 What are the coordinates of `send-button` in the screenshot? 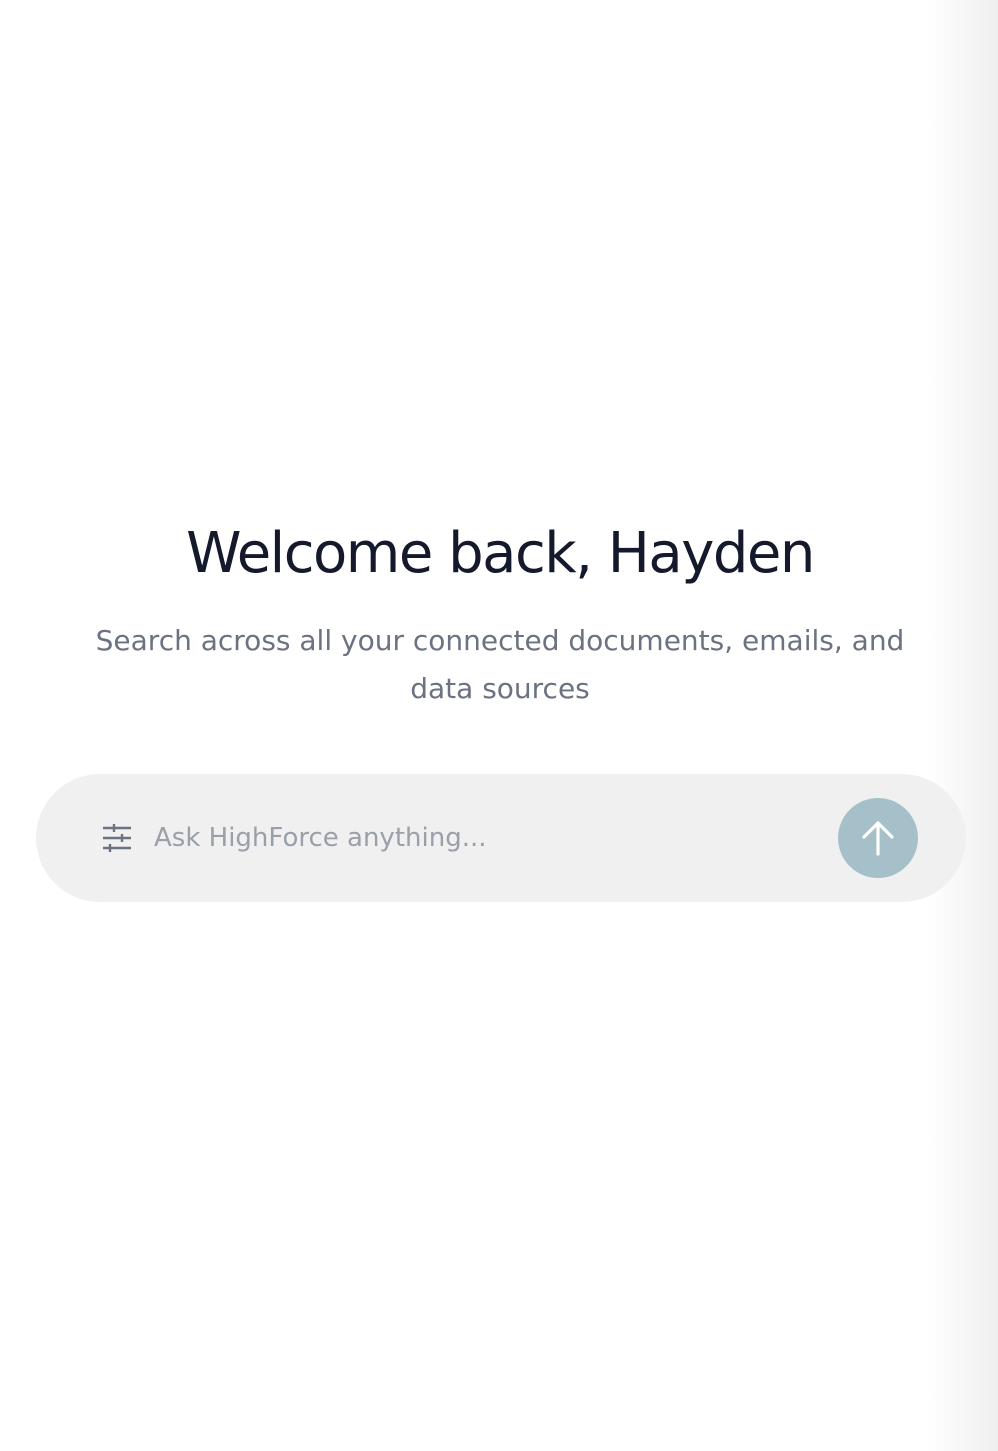 It's located at (878, 838).